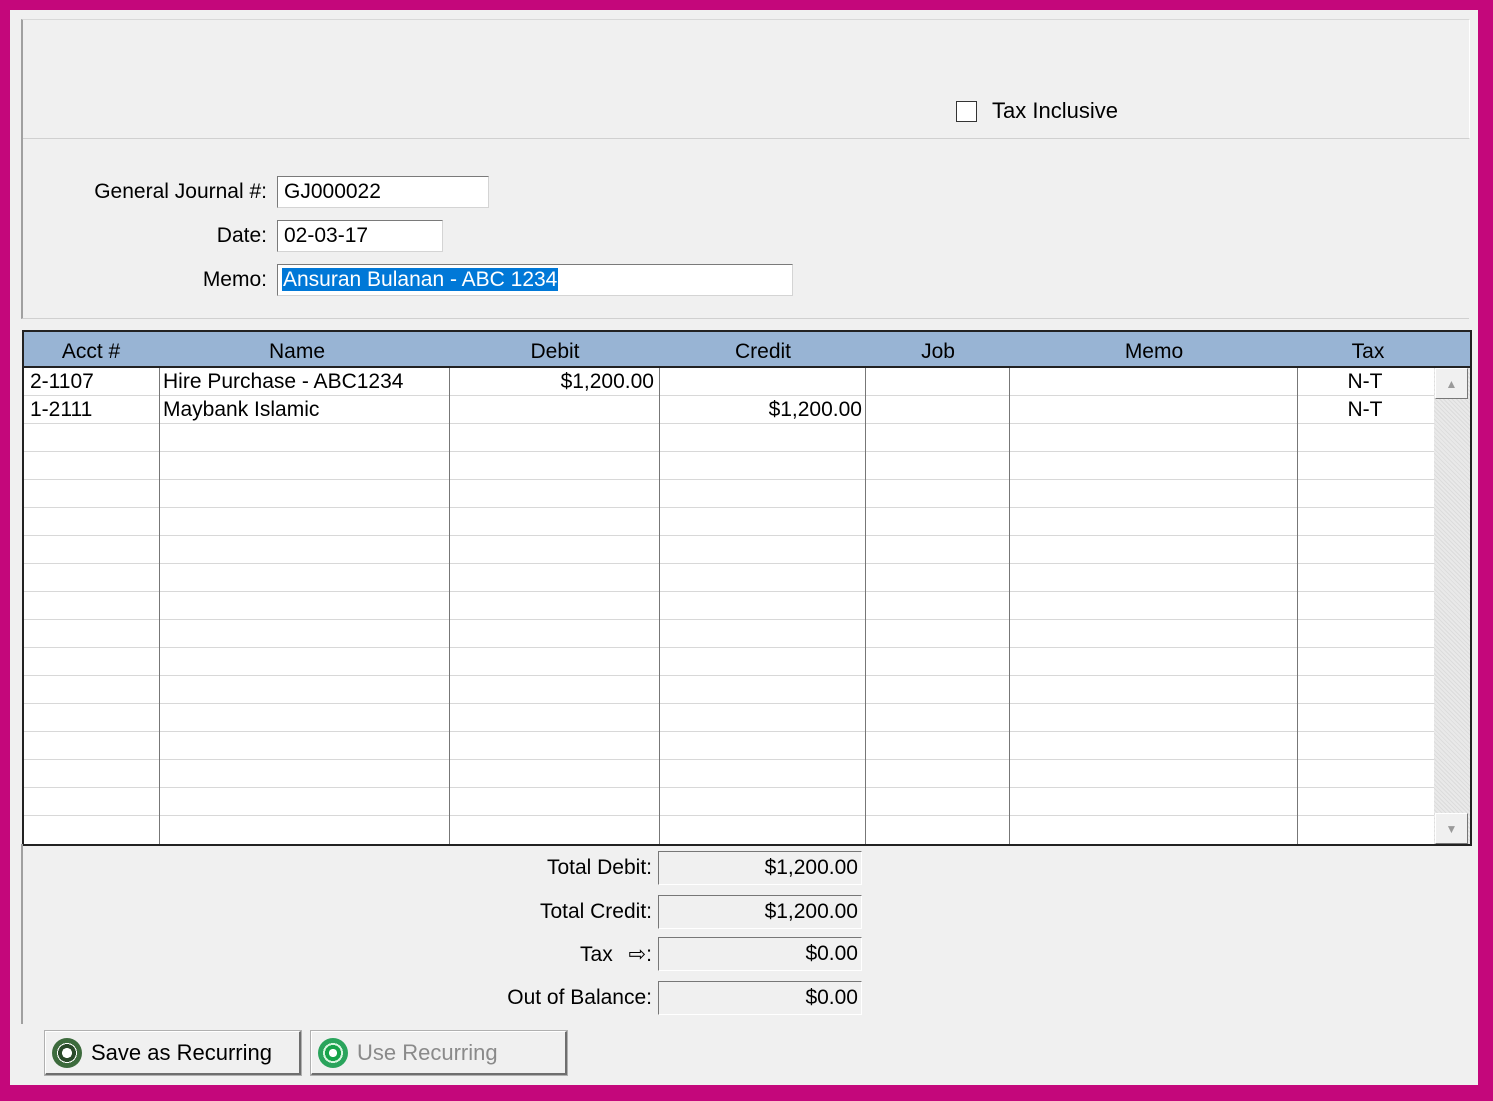 The width and height of the screenshot is (1493, 1101). Describe the element at coordinates (638, 954) in the screenshot. I see `tax-arrow-icon: ⇨` at that location.